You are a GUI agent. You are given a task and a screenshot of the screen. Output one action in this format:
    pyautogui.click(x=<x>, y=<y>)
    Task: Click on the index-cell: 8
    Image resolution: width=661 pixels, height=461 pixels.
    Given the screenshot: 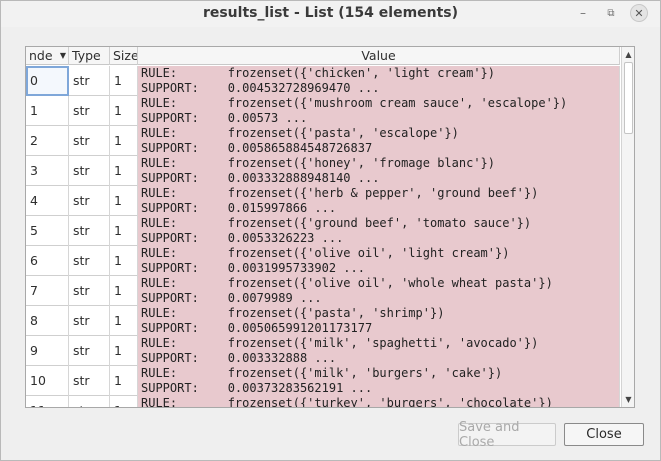 What is the action you would take?
    pyautogui.click(x=47, y=321)
    